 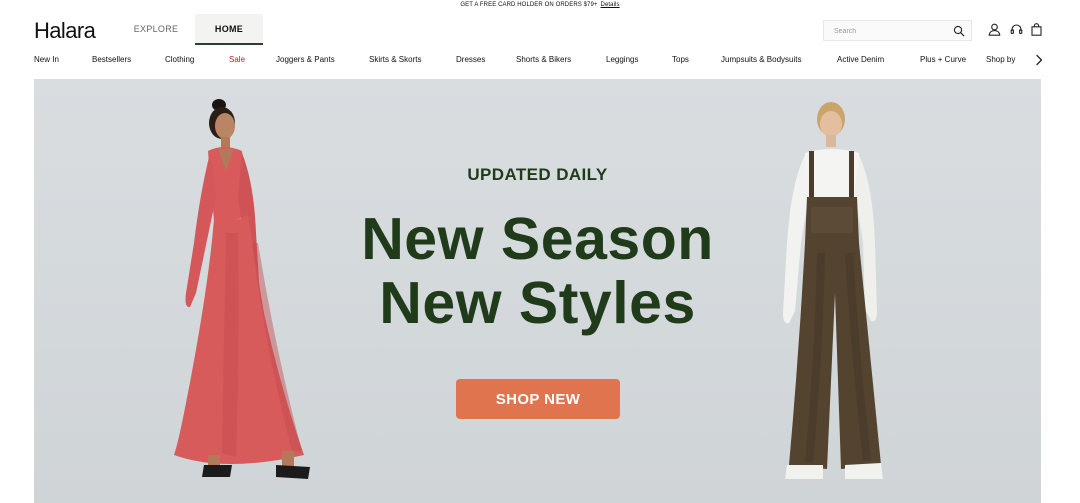 What do you see at coordinates (46, 60) in the screenshot?
I see `nav-item-new-in: New In` at bounding box center [46, 60].